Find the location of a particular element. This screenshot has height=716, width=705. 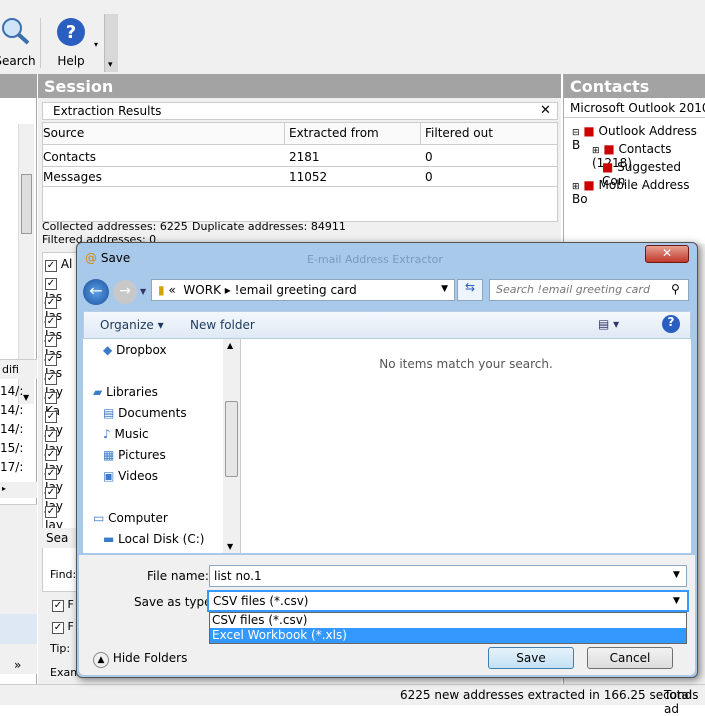

scroll-up-icon: ▲ is located at coordinates (230, 345).